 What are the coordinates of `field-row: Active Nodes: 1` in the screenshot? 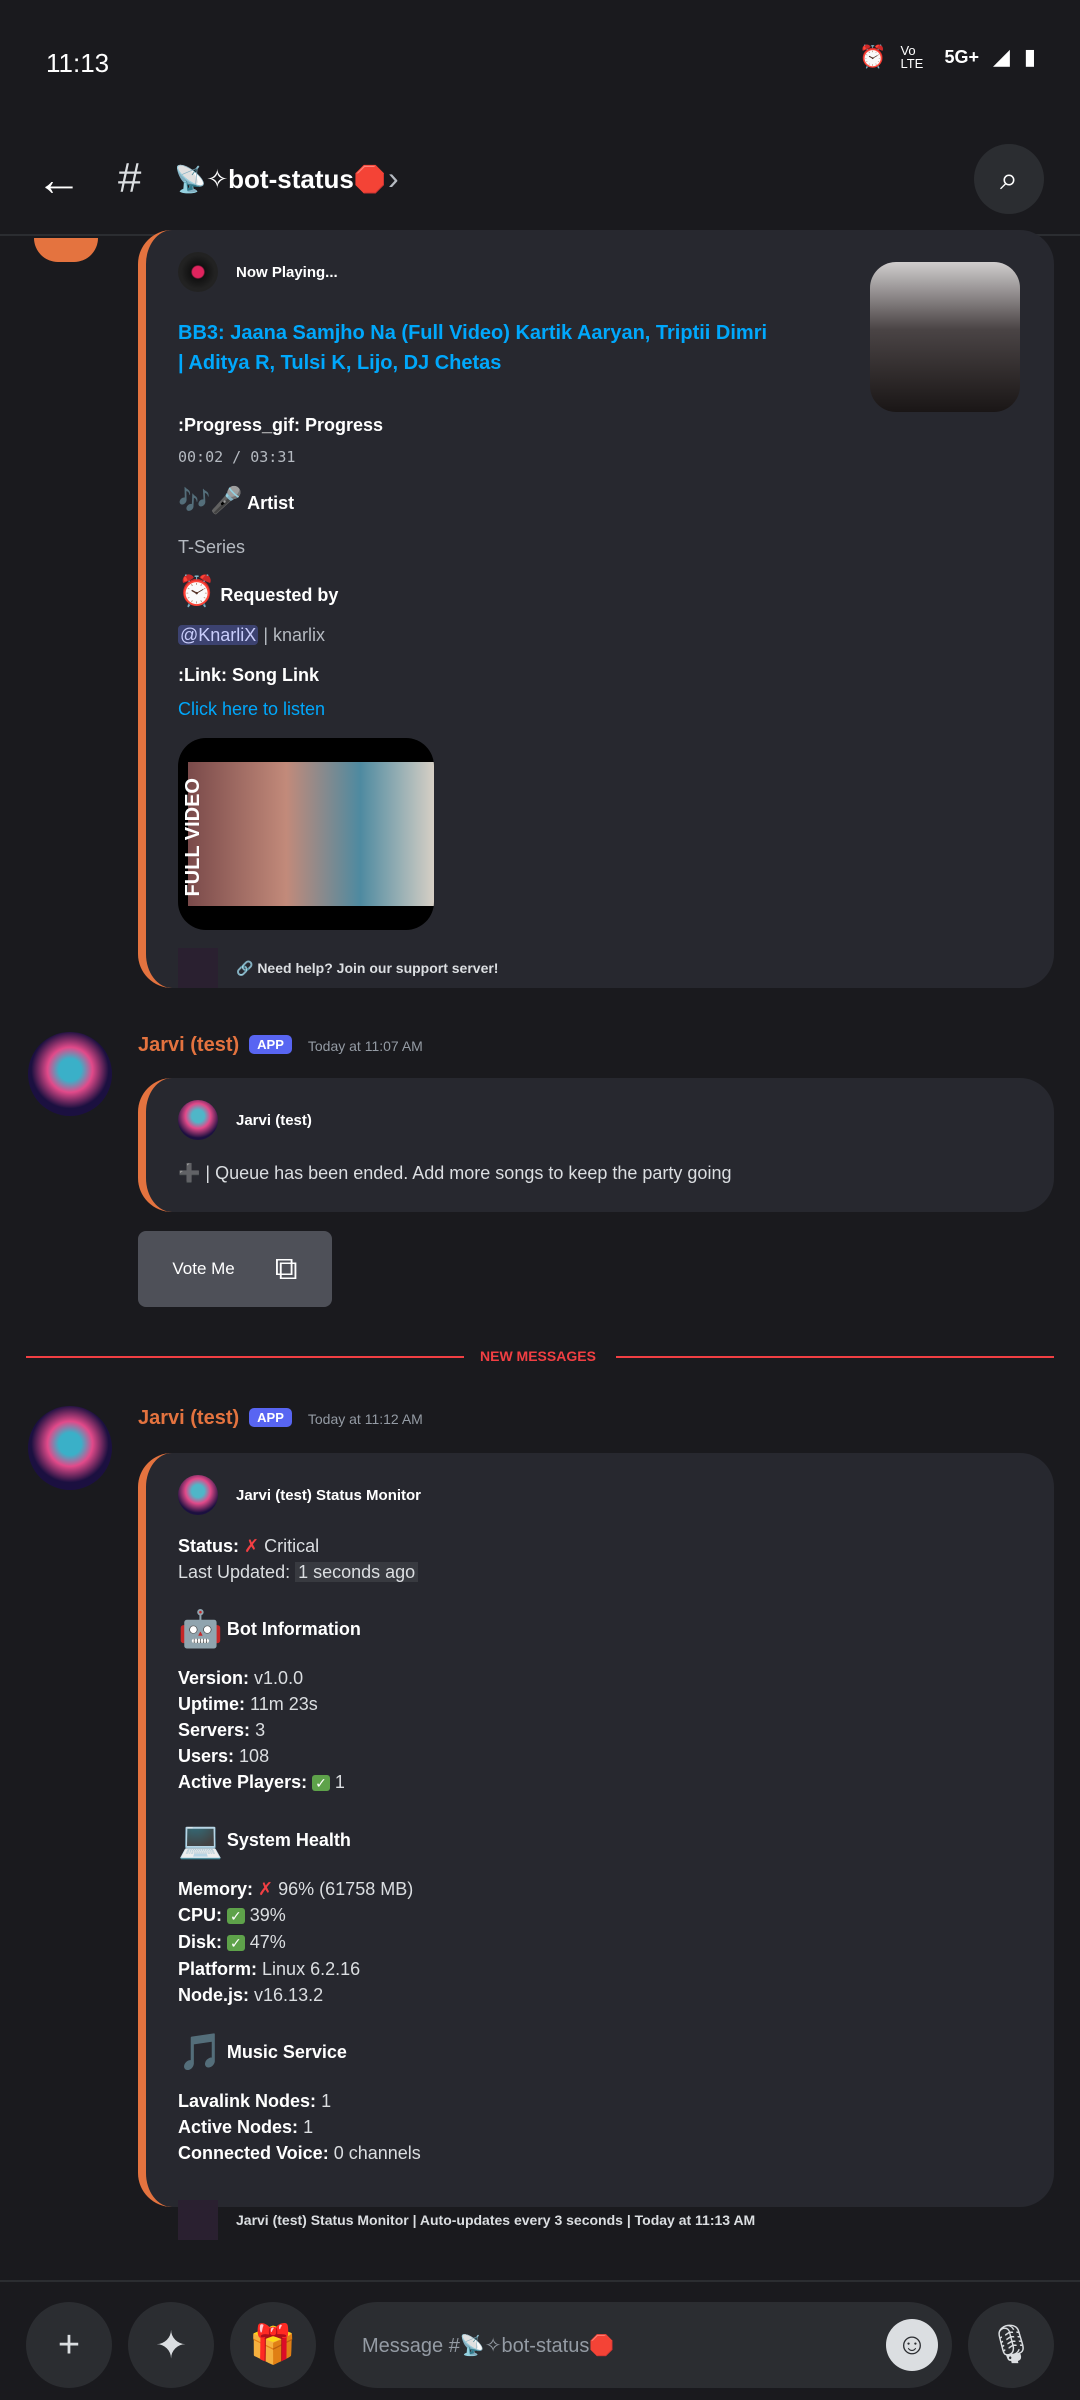 It's located at (600, 2127).